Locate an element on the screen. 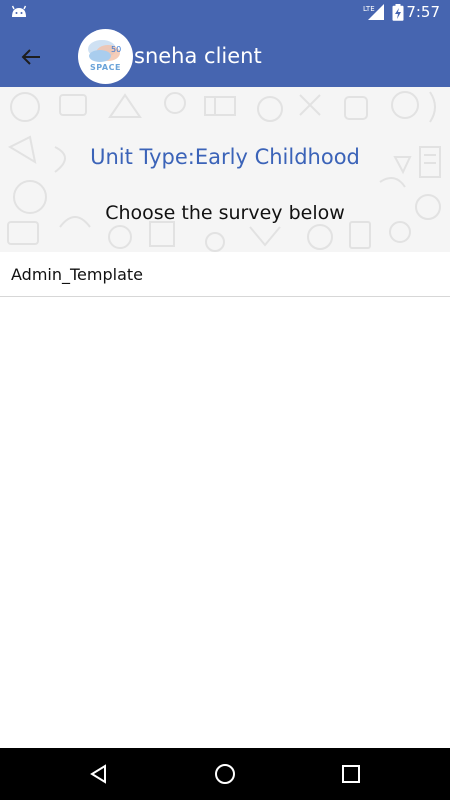 This screenshot has width=450, height=800. back-button is located at coordinates (31, 57).